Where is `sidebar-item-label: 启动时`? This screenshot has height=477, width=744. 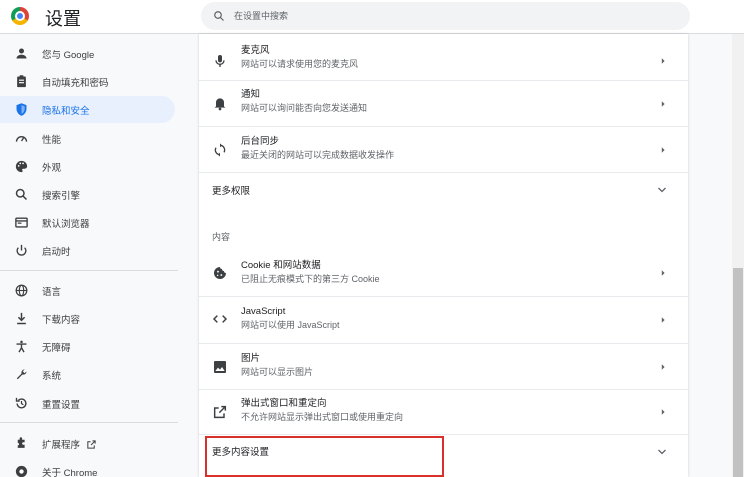 sidebar-item-label: 启动时 is located at coordinates (56, 252).